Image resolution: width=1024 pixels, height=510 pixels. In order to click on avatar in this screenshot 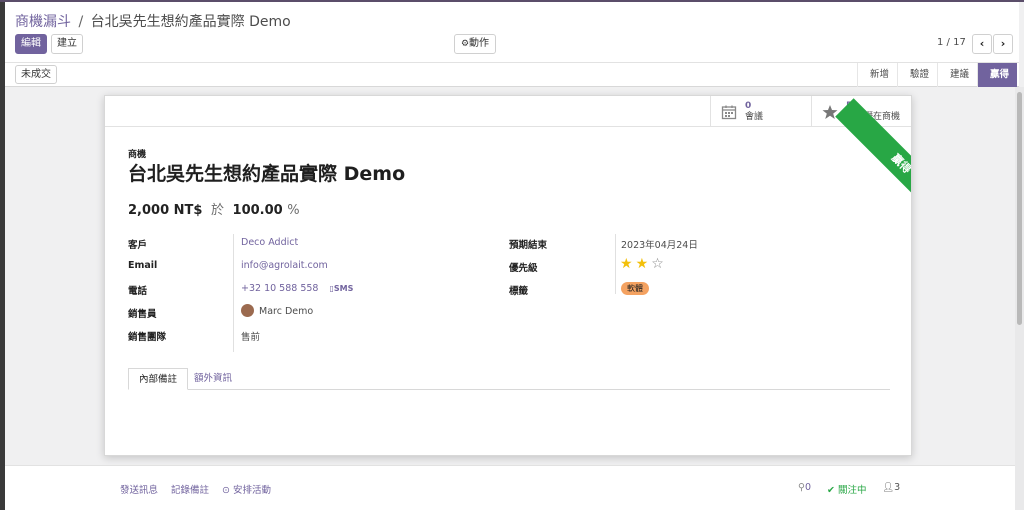, I will do `click(247, 310)`.